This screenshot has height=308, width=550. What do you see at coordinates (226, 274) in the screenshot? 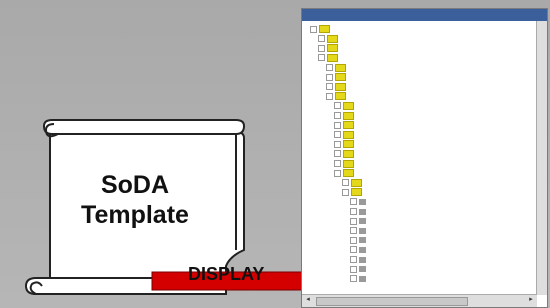
I see `display-arrow-label: DISPLAY` at bounding box center [226, 274].